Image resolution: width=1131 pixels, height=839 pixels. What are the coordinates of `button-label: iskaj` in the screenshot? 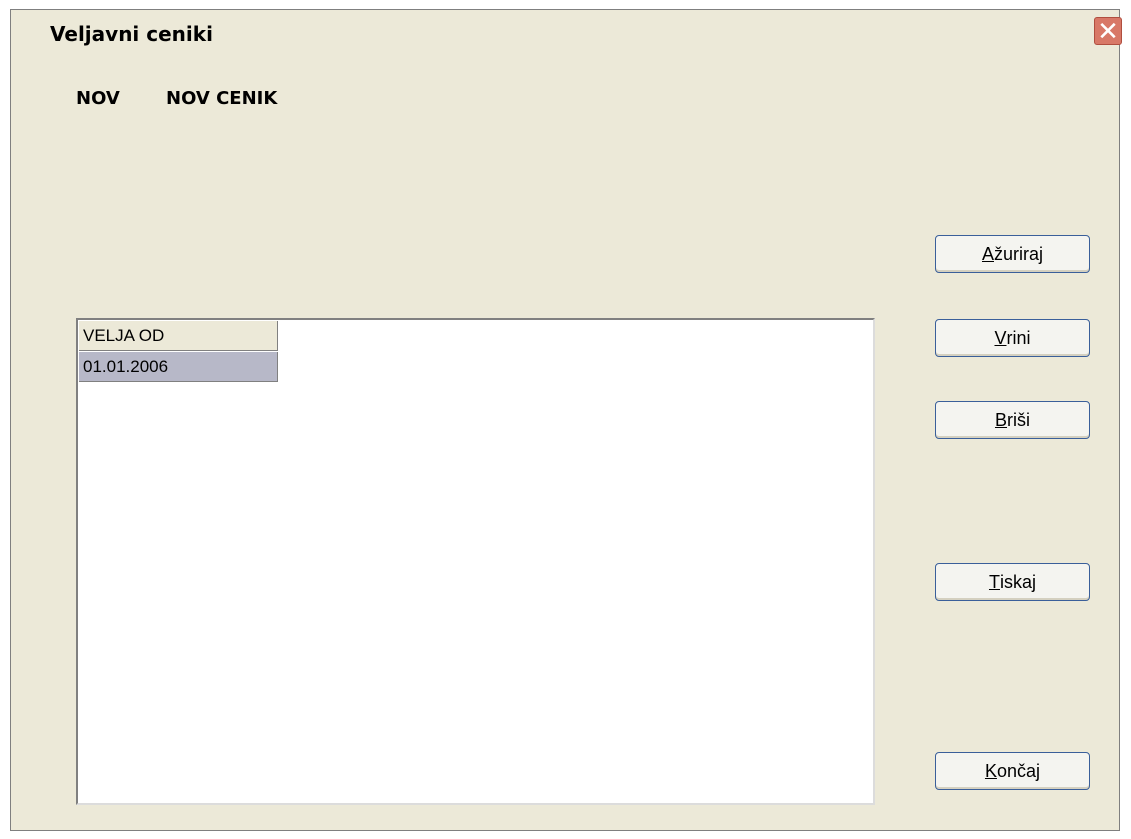 It's located at (1017, 581).